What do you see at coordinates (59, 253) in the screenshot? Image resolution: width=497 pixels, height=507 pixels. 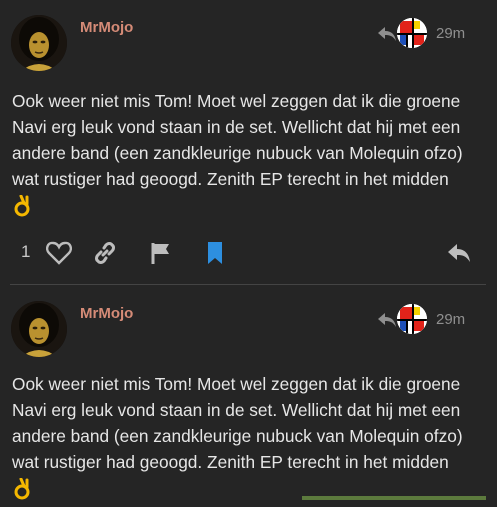 I see `like-button` at bounding box center [59, 253].